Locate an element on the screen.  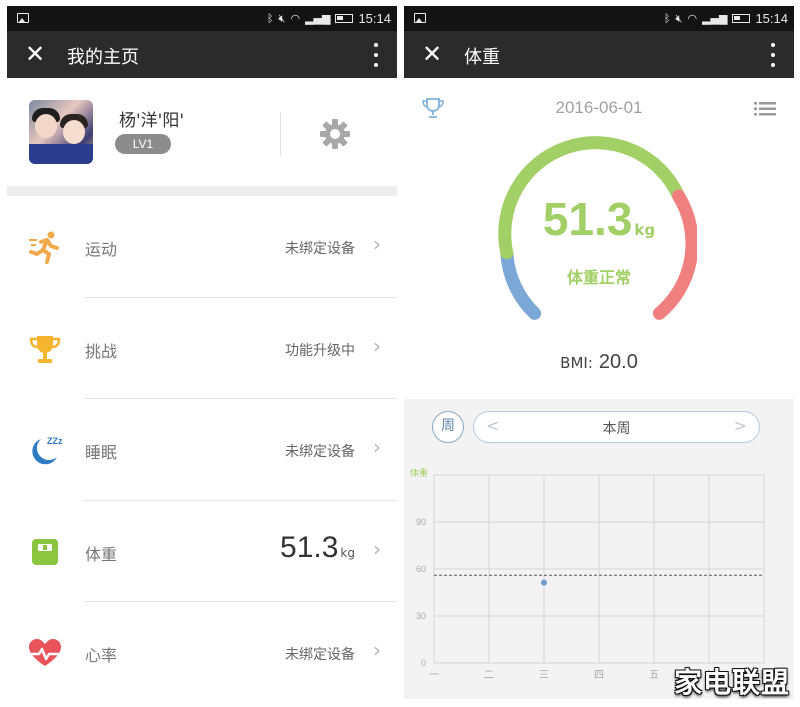
chart-y-tick: 60 is located at coordinates (421, 569).